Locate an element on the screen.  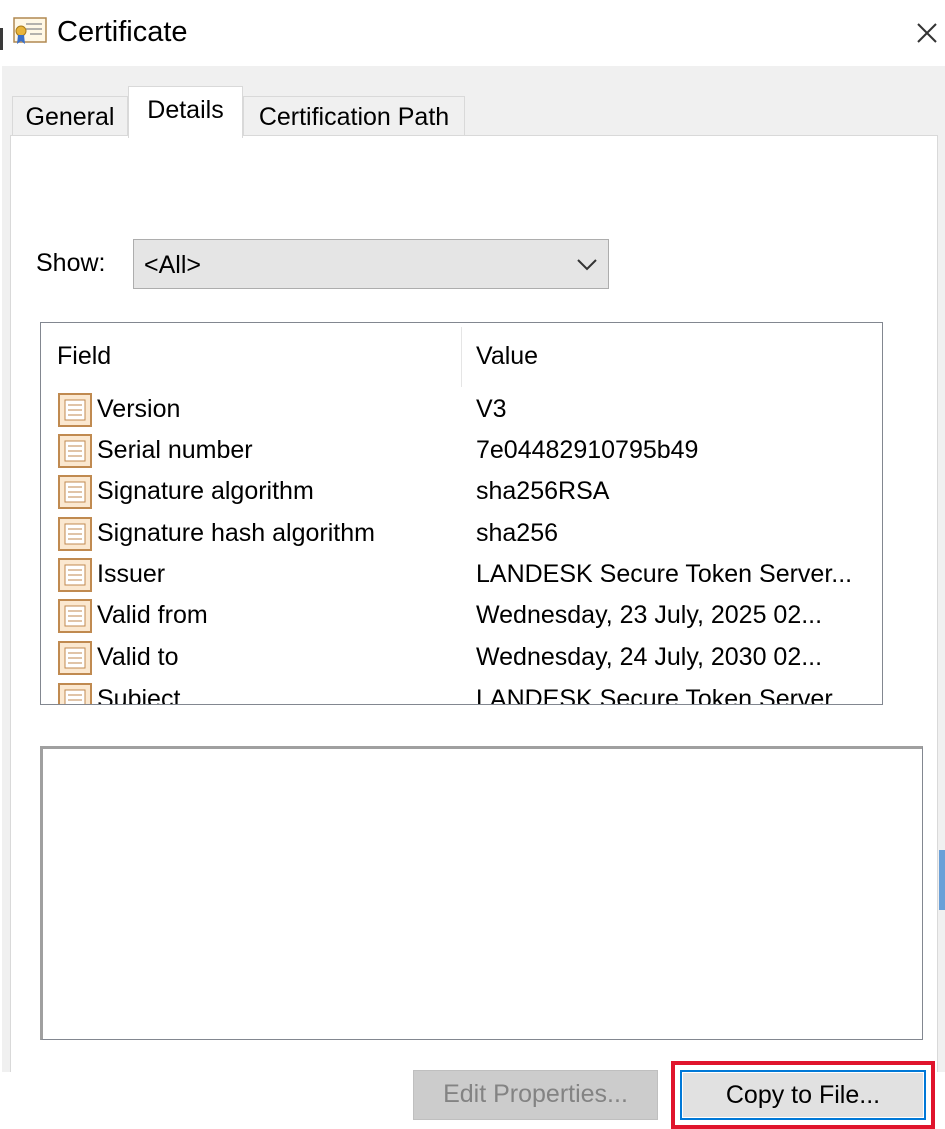
row-value: sha256RSA is located at coordinates (543, 491).